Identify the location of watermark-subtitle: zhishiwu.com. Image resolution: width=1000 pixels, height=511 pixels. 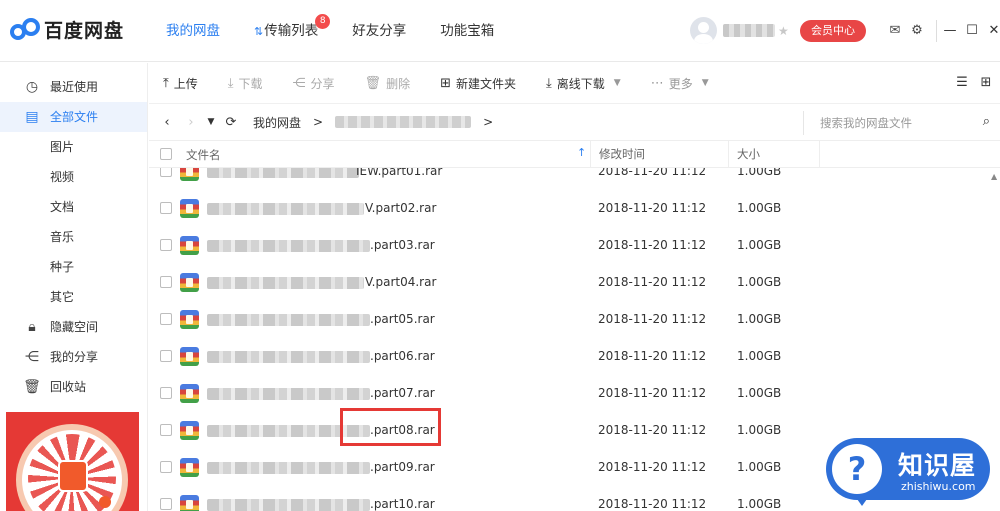
(938, 486).